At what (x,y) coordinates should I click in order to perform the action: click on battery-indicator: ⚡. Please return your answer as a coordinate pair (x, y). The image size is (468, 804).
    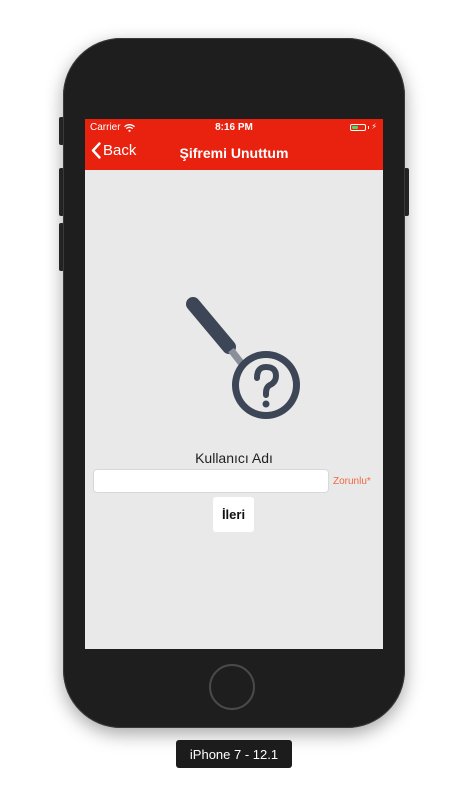
    Looking at the image, I should click on (363, 127).